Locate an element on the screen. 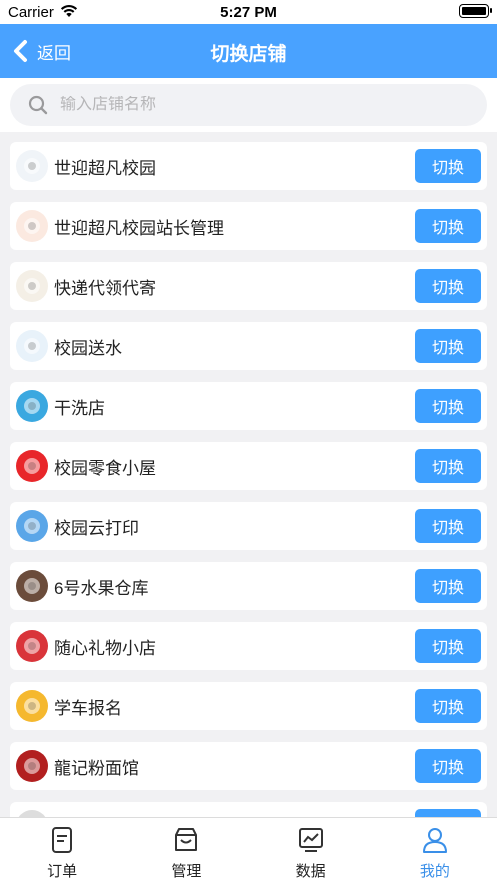  store-name: 世迎超凡校园站长管理 is located at coordinates (139, 228).